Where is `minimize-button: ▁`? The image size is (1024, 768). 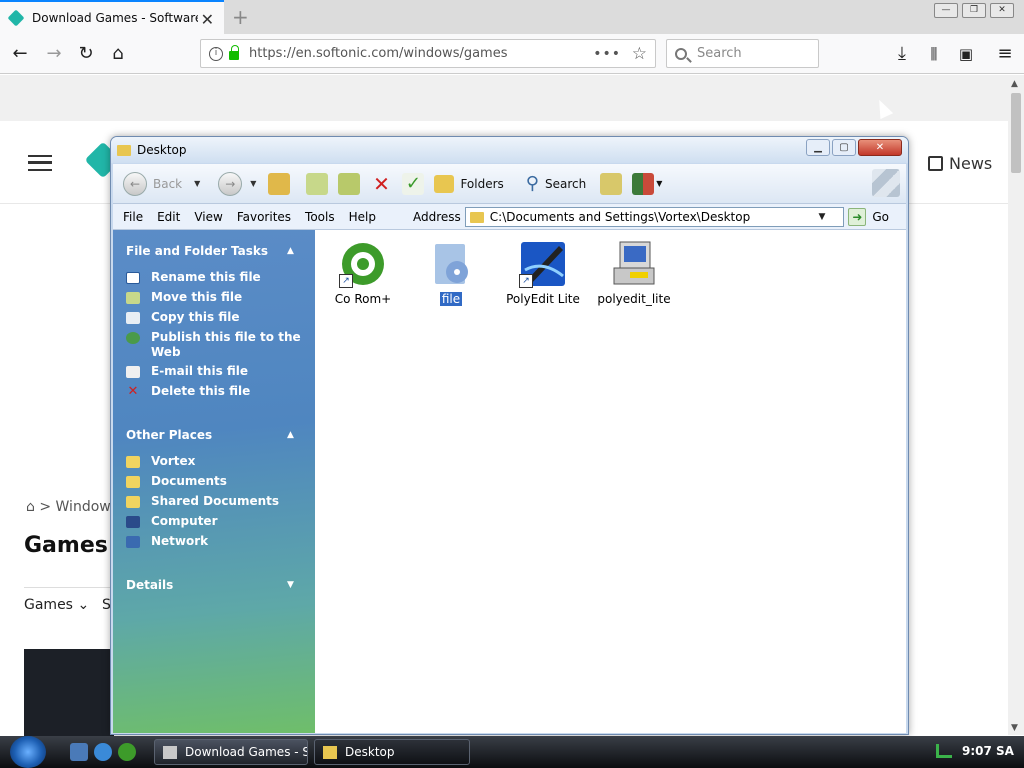
minimize-button: ▁ is located at coordinates (818, 147).